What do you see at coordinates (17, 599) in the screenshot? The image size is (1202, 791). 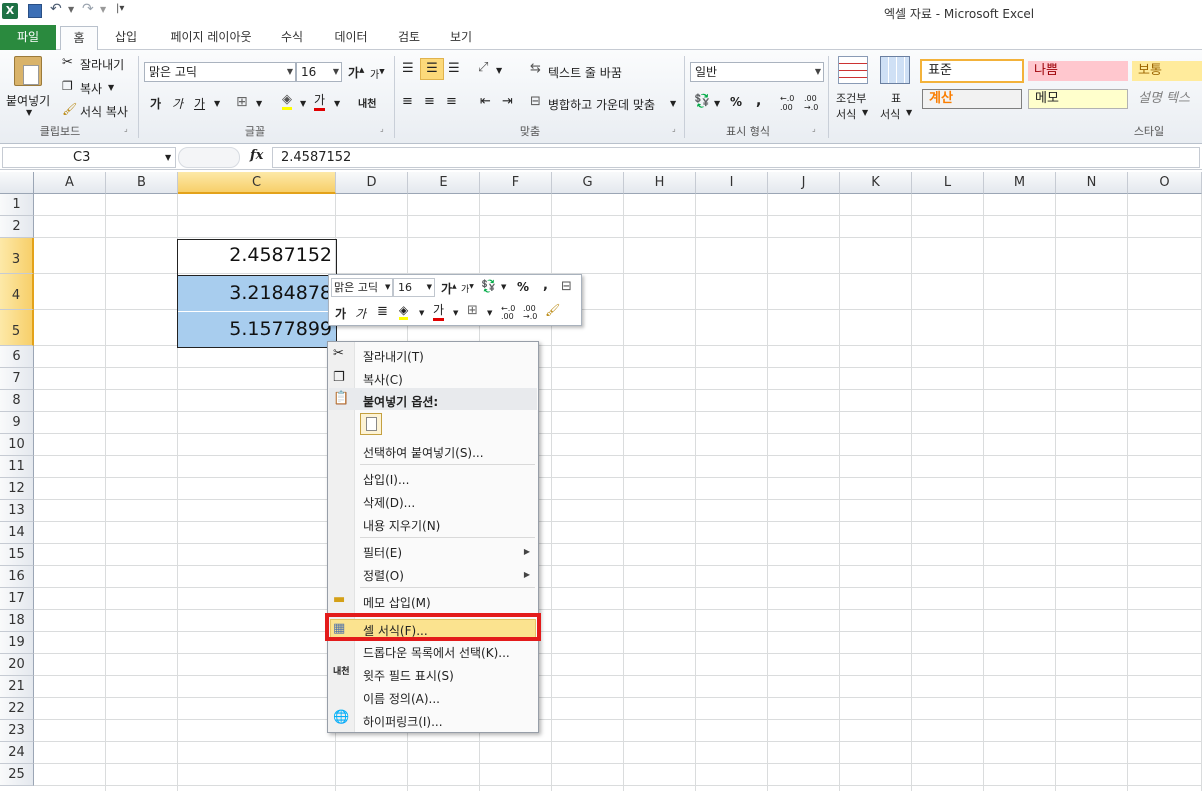 I see `row-header-17: 17` at bounding box center [17, 599].